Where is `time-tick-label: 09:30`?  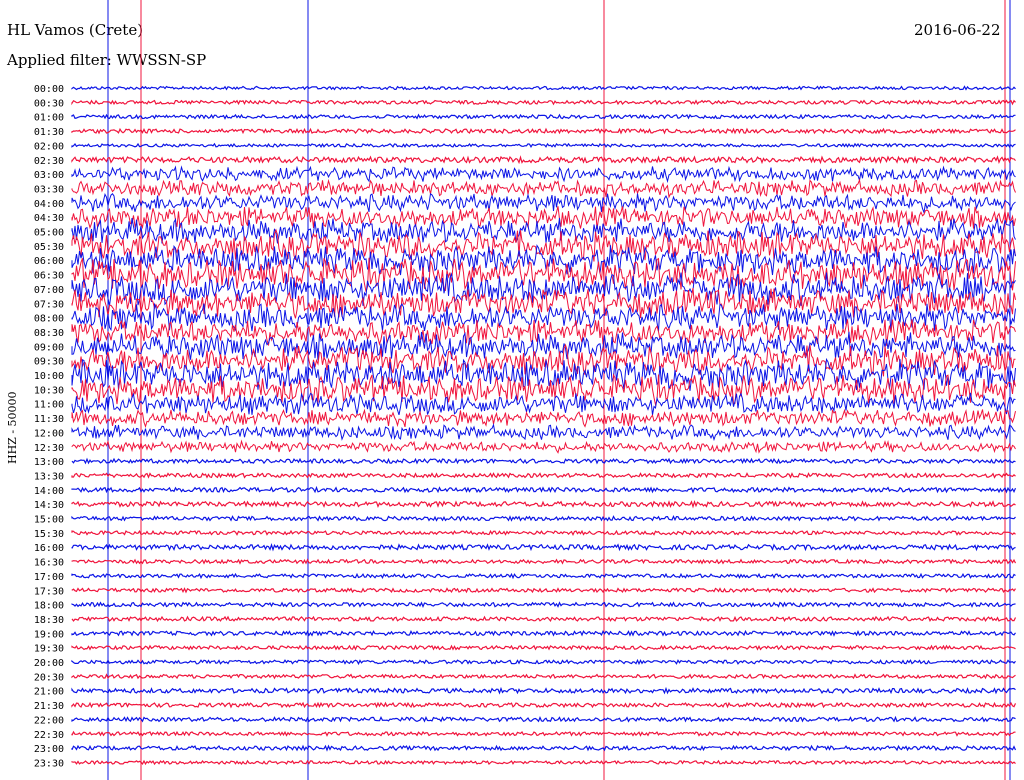
time-tick-label: 09:30 is located at coordinates (49, 362).